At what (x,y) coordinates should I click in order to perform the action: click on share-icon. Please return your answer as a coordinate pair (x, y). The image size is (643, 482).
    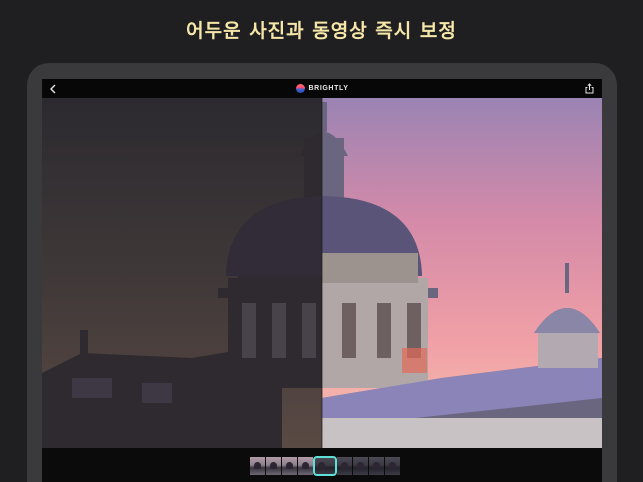
    Looking at the image, I should click on (589, 88).